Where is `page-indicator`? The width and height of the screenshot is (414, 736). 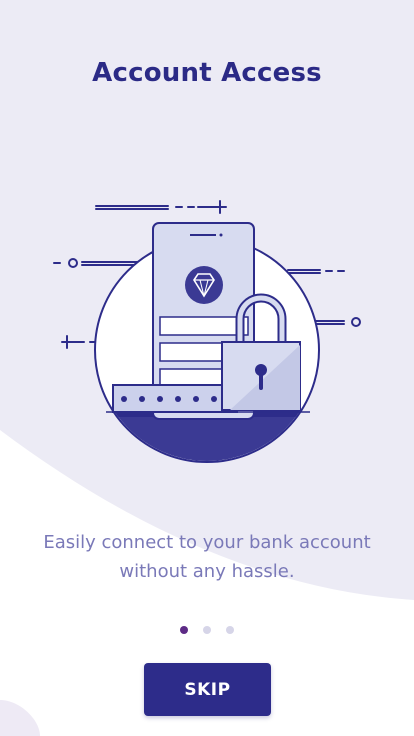
page-indicator is located at coordinates (207, 628).